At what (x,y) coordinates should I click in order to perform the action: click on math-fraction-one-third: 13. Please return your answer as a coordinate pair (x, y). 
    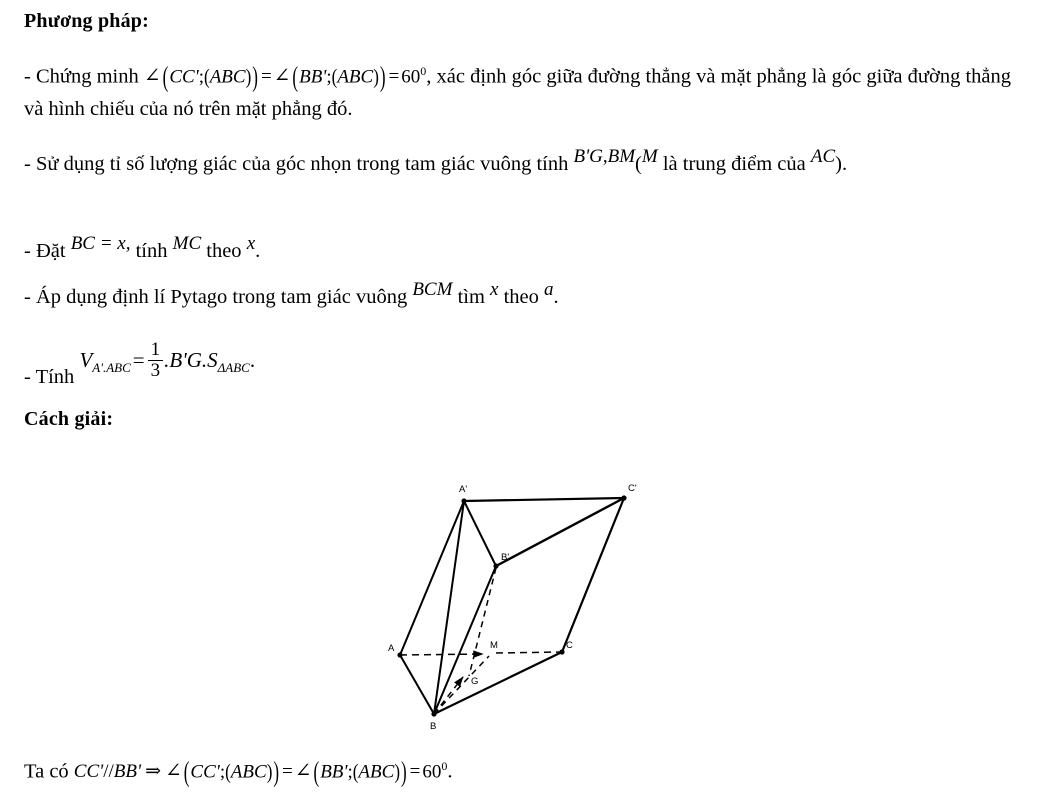
    Looking at the image, I should click on (155, 359).